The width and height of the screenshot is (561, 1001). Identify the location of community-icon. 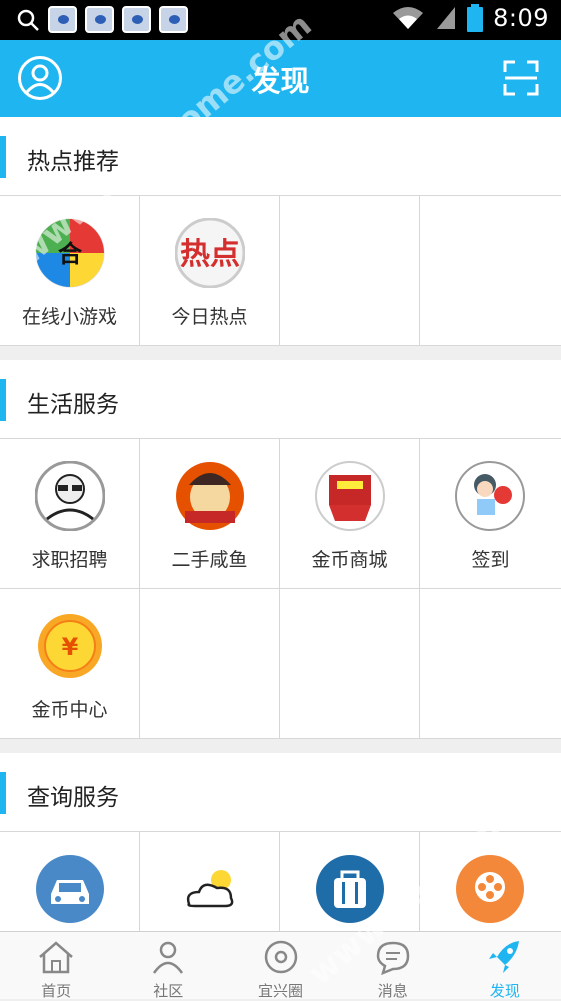
(168, 957).